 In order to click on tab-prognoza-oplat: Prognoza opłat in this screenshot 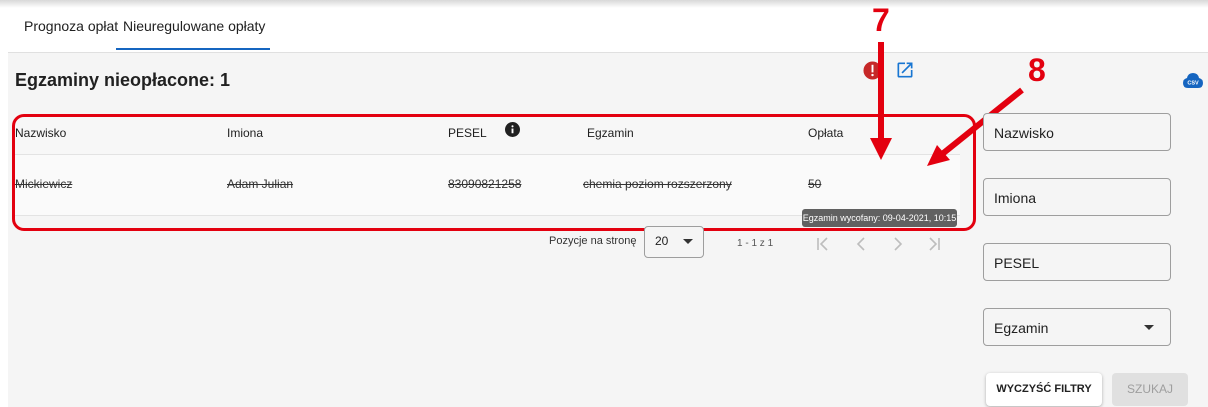, I will do `click(71, 26)`.